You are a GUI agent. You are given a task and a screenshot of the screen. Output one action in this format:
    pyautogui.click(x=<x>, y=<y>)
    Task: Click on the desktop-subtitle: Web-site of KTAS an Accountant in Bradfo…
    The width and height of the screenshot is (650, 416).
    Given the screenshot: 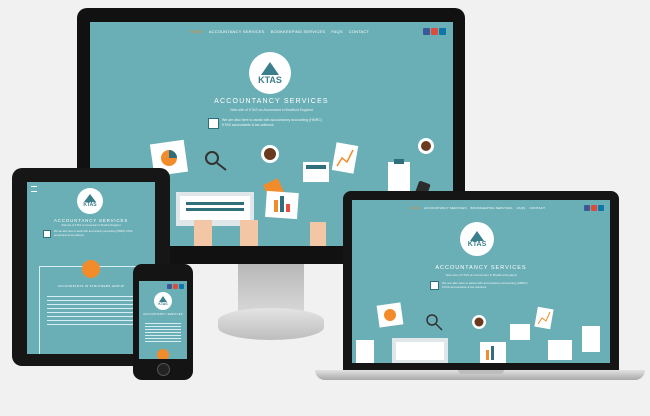 What is the action you would take?
    pyautogui.click(x=271, y=110)
    